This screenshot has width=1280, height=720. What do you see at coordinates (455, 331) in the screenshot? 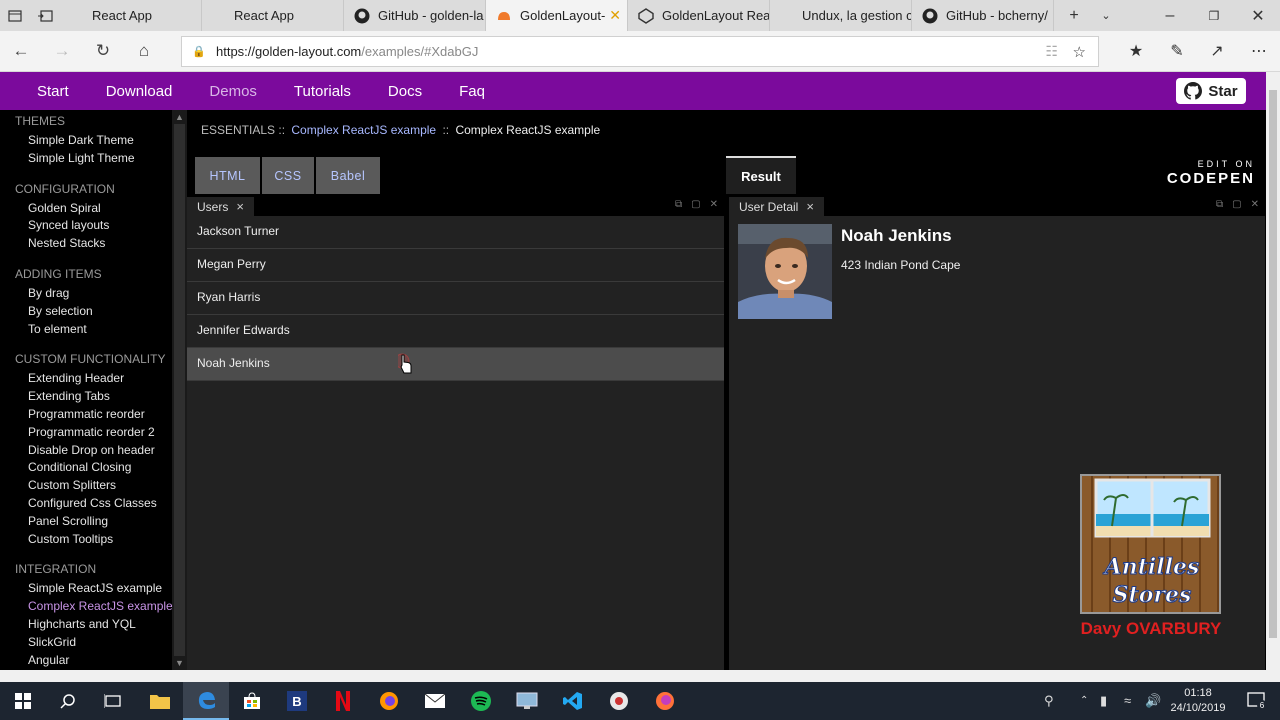
I see `user-list-item: Jennifer Edwards` at bounding box center [455, 331].